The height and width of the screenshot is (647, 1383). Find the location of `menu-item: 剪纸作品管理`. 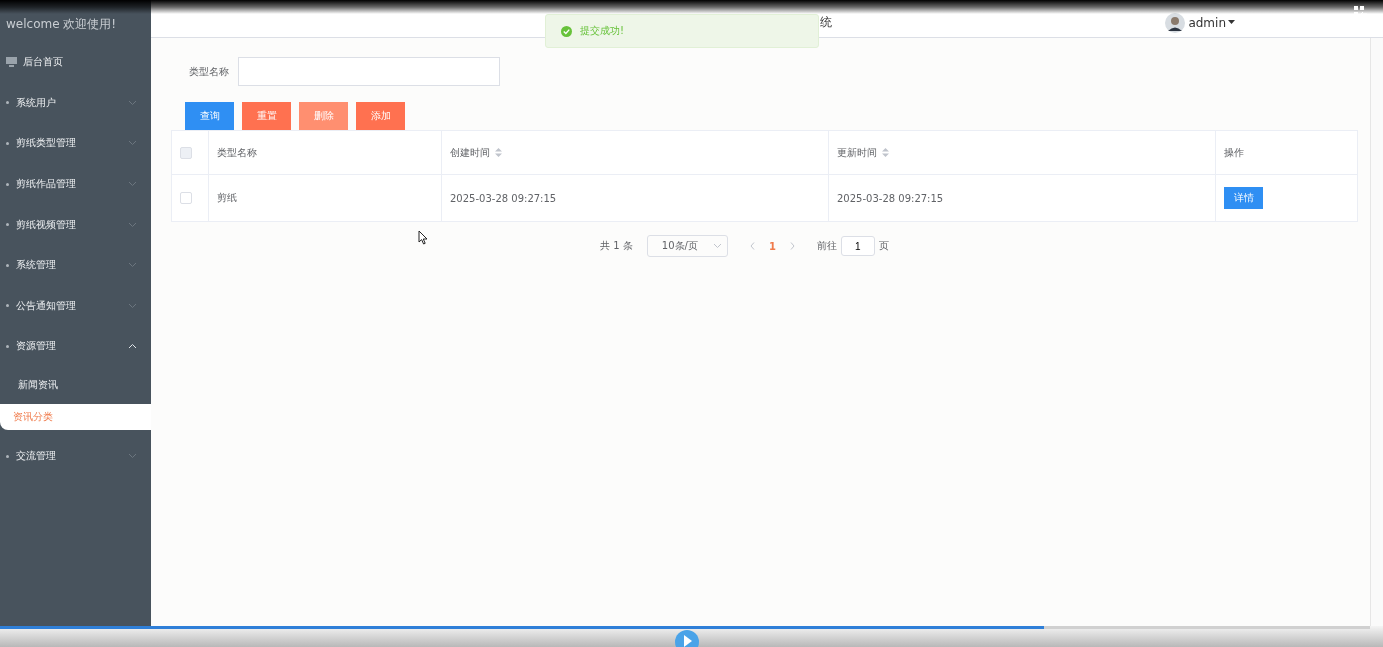

menu-item: 剪纸作品管理 is located at coordinates (75, 184).